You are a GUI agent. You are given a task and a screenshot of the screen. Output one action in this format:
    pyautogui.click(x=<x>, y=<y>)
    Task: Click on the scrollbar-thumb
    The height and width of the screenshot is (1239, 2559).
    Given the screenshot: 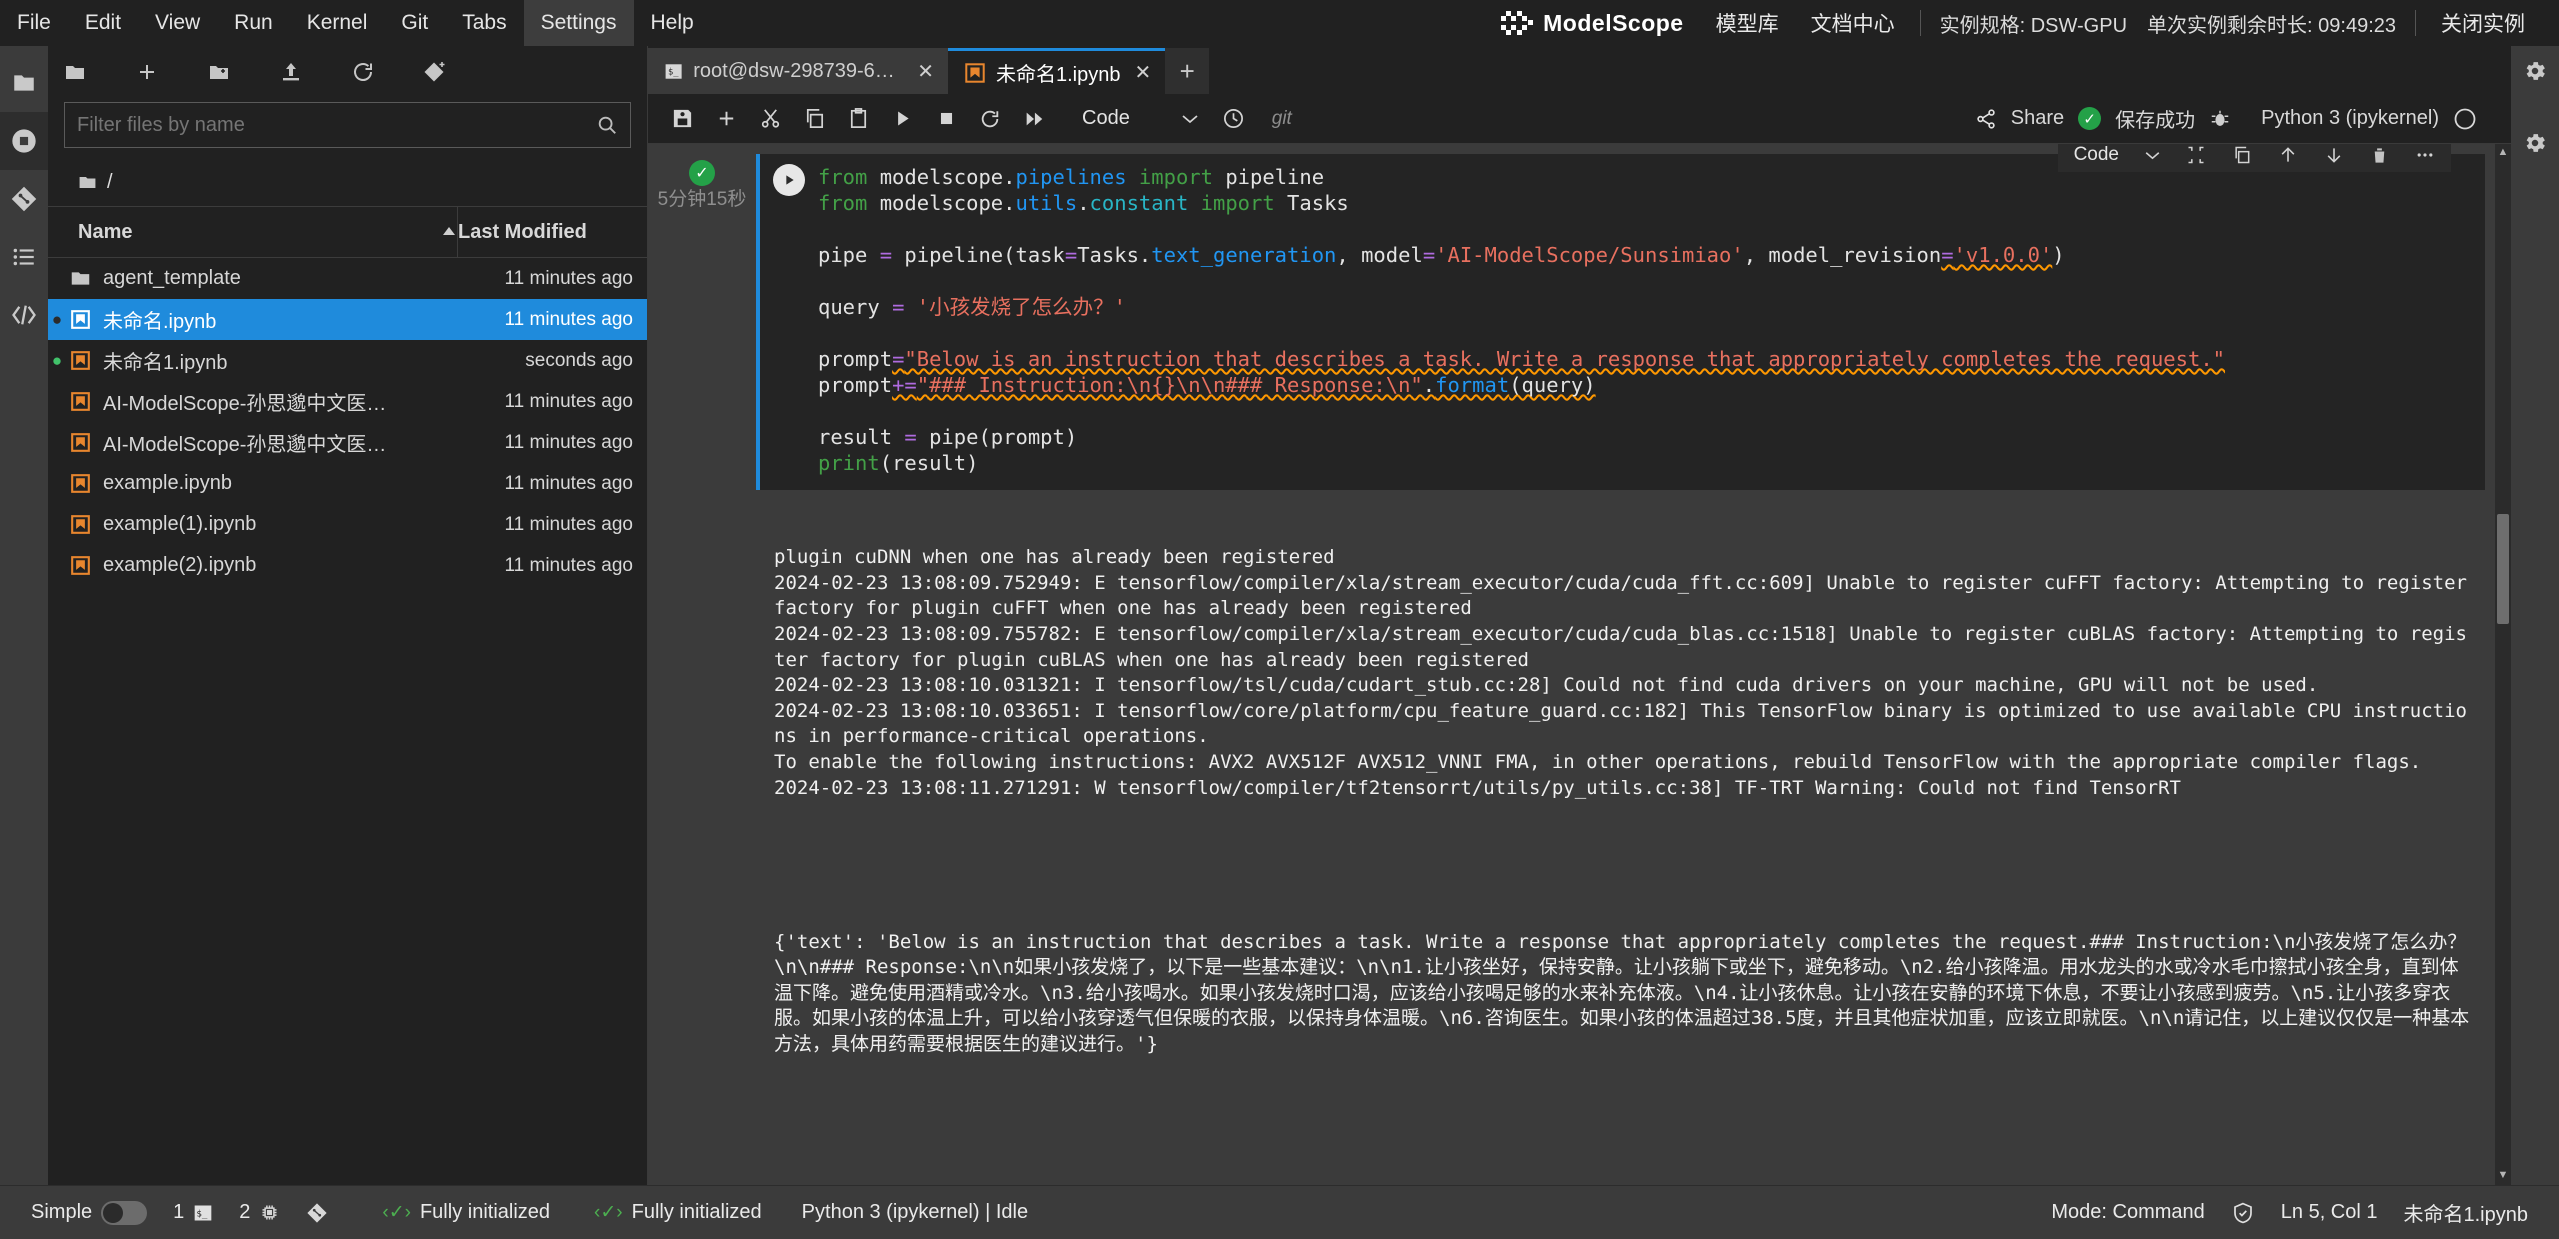 What is the action you would take?
    pyautogui.click(x=2503, y=569)
    